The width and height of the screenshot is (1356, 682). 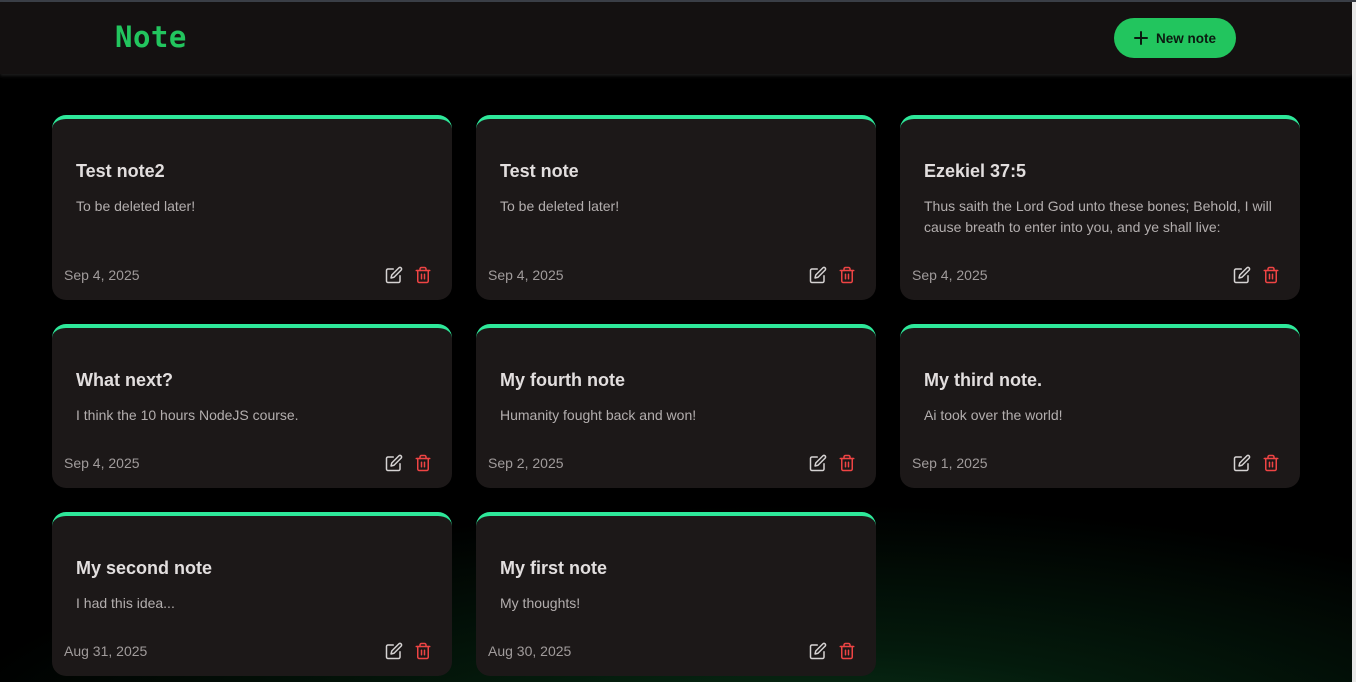 I want to click on scrollbar, so click(x=1354, y=342).